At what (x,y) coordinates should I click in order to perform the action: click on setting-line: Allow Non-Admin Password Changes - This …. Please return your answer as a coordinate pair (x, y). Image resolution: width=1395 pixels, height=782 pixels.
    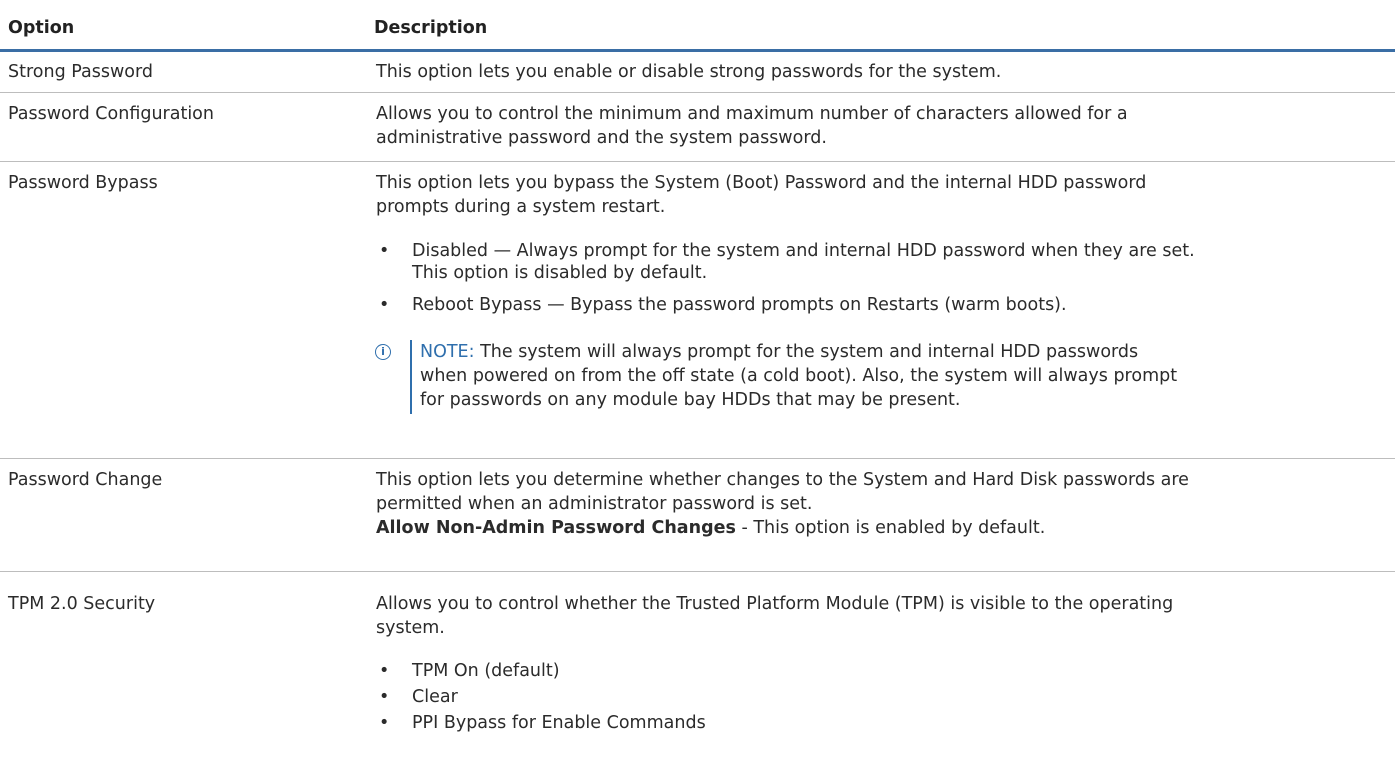
    Looking at the image, I should click on (871, 528).